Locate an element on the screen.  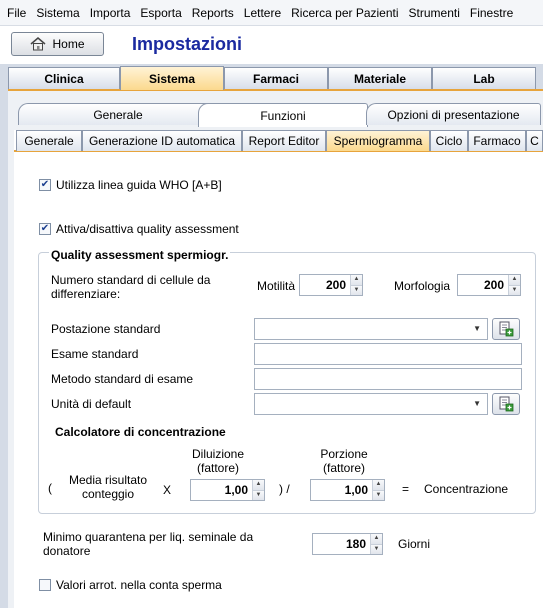
exam-field is located at coordinates (388, 354).